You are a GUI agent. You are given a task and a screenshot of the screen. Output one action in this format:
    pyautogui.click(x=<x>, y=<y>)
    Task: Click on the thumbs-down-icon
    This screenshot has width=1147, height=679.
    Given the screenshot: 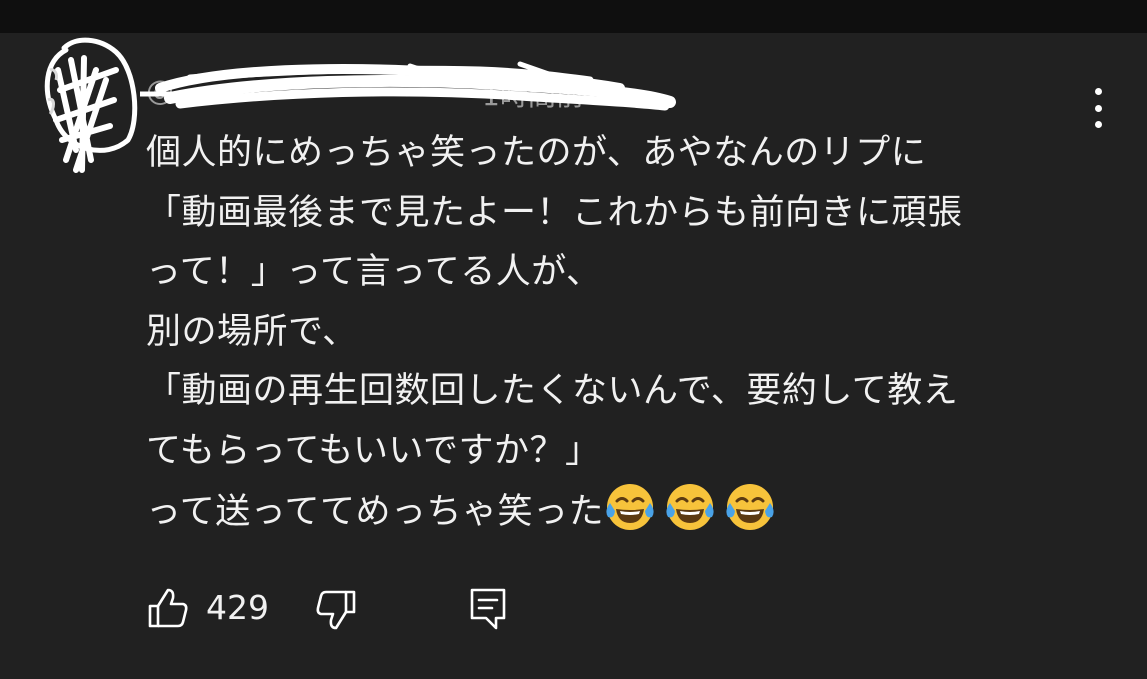 What is the action you would take?
    pyautogui.click(x=336, y=610)
    